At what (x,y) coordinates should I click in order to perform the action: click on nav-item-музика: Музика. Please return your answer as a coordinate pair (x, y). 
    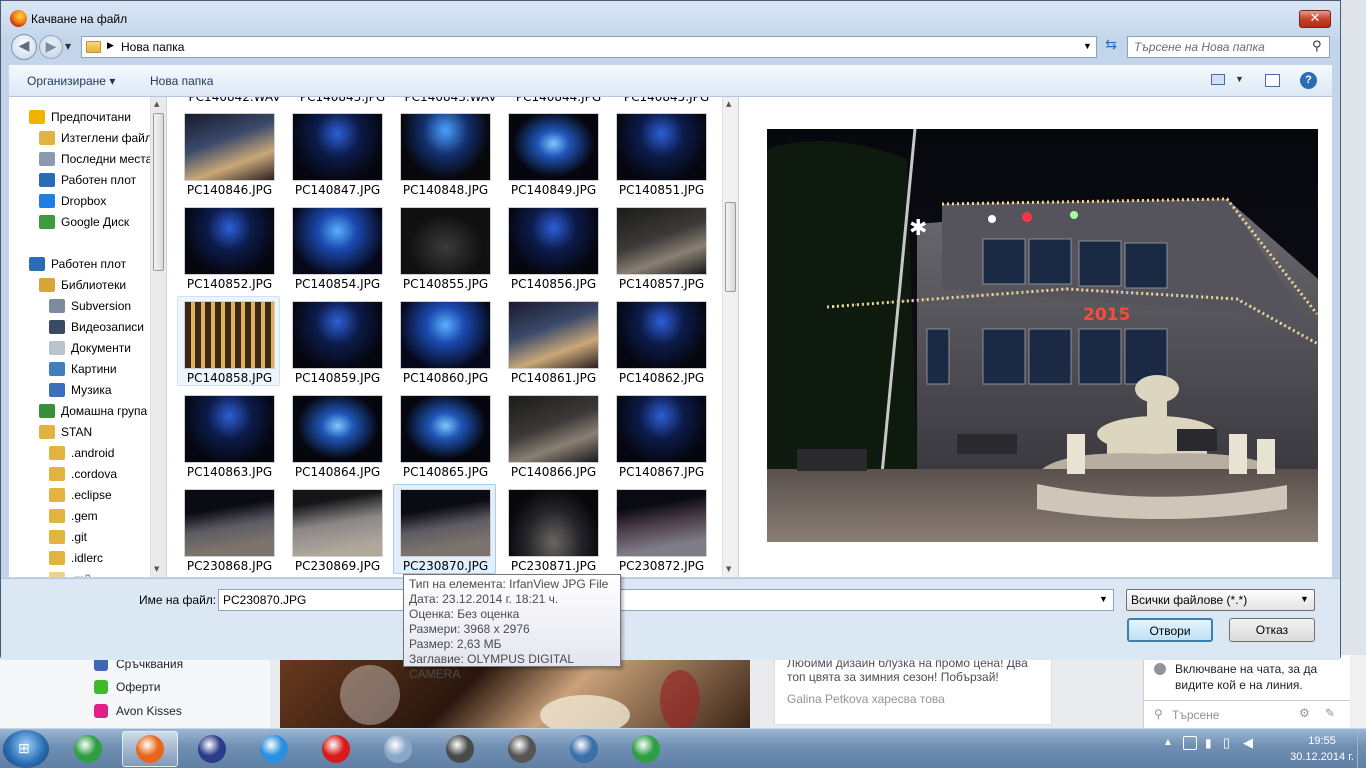
    Looking at the image, I should click on (80, 389).